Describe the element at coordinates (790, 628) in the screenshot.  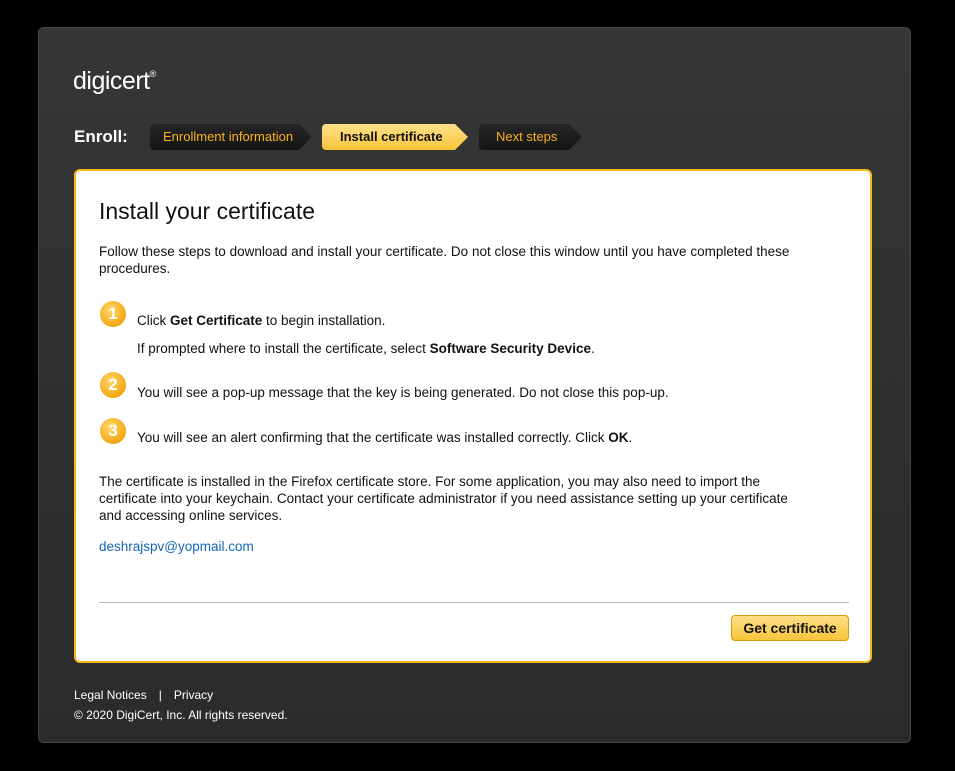
I see `get-certificate-button: Get certificate` at that location.